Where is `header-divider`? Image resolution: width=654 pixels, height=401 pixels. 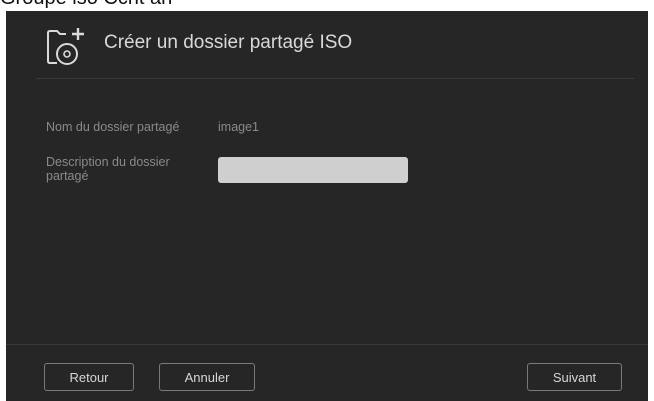
header-divider is located at coordinates (335, 78).